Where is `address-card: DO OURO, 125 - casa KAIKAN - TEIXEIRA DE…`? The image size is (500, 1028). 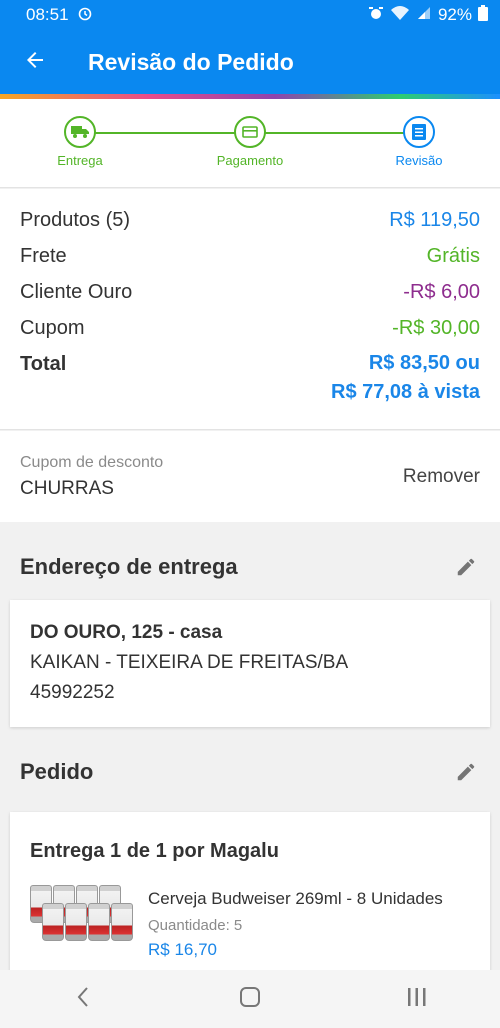
address-card: DO OURO, 125 - casa KAIKAN - TEIXEIRA DE… is located at coordinates (250, 663).